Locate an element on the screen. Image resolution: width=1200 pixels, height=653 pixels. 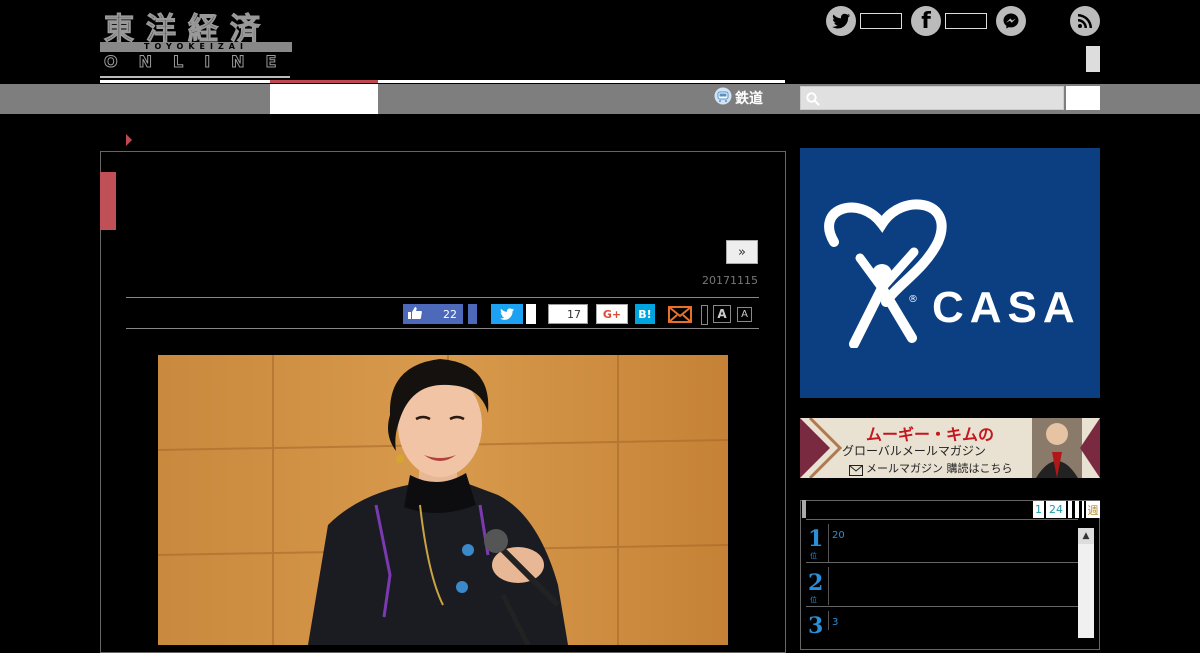
tweet-button is located at coordinates (507, 314).